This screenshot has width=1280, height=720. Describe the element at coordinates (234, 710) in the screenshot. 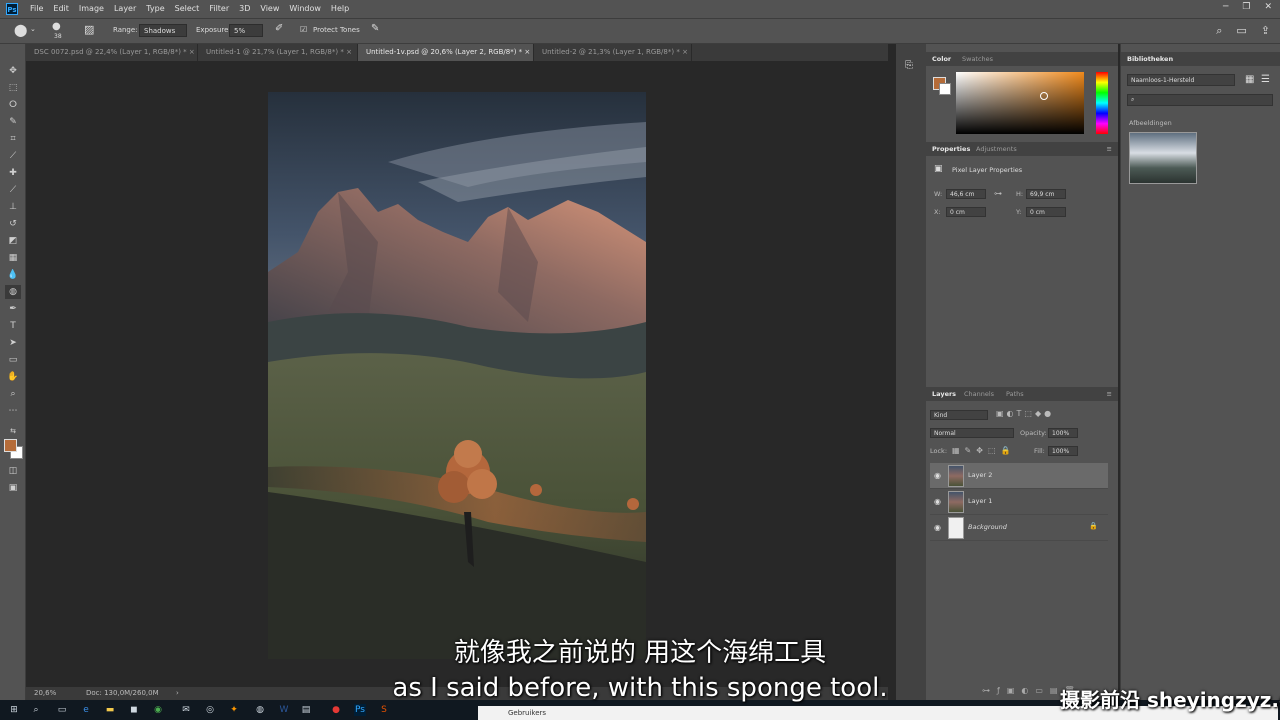

I see `app-icon: ✦` at that location.